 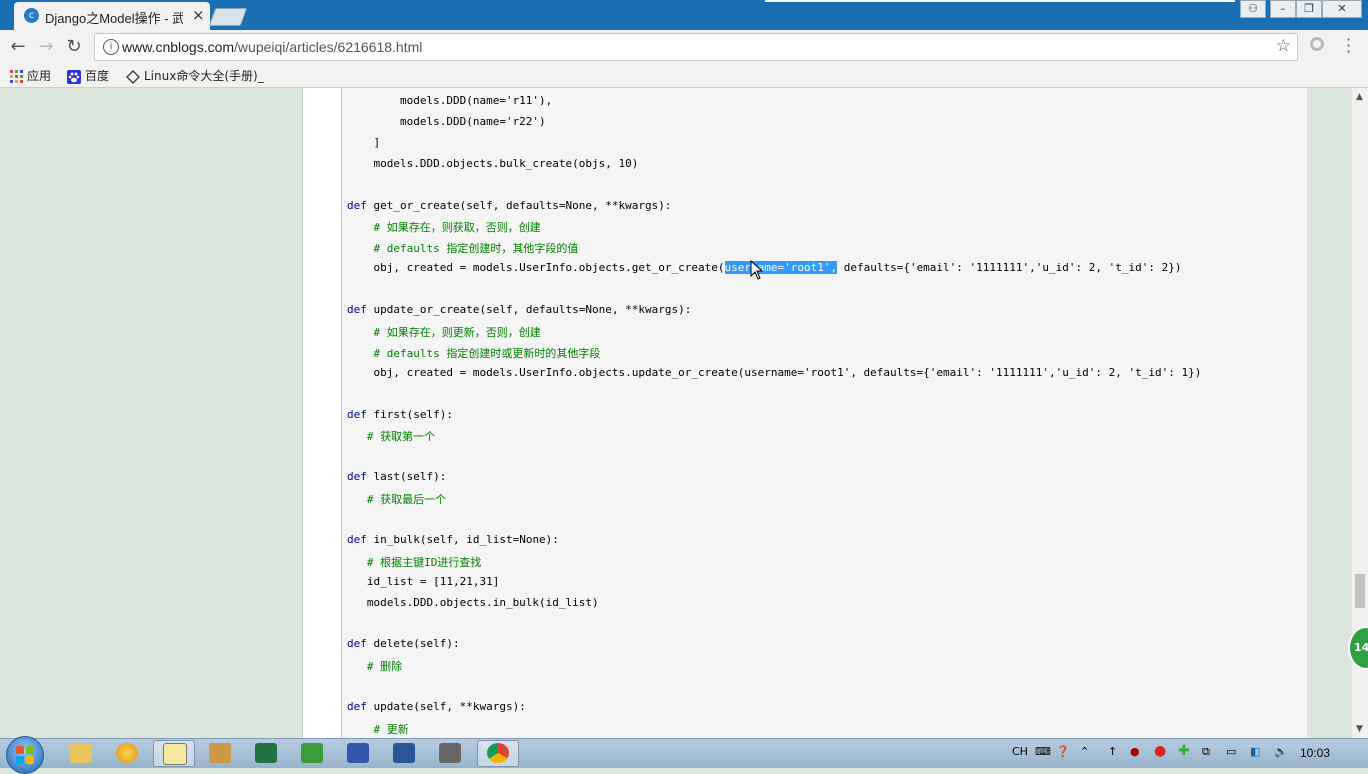 What do you see at coordinates (195, 75) in the screenshot?
I see `bookmark-linux: Linux命令大全(手册)_` at bounding box center [195, 75].